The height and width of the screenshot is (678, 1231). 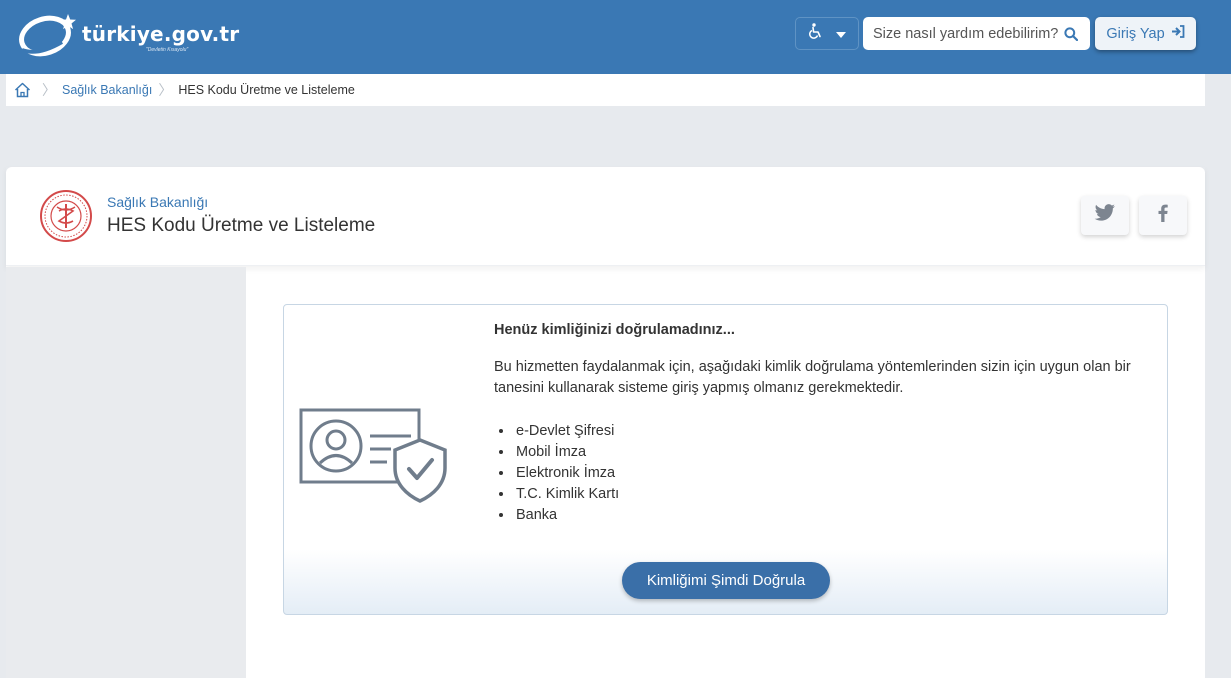 I want to click on login-button: Giriş Yap, so click(x=1145, y=33).